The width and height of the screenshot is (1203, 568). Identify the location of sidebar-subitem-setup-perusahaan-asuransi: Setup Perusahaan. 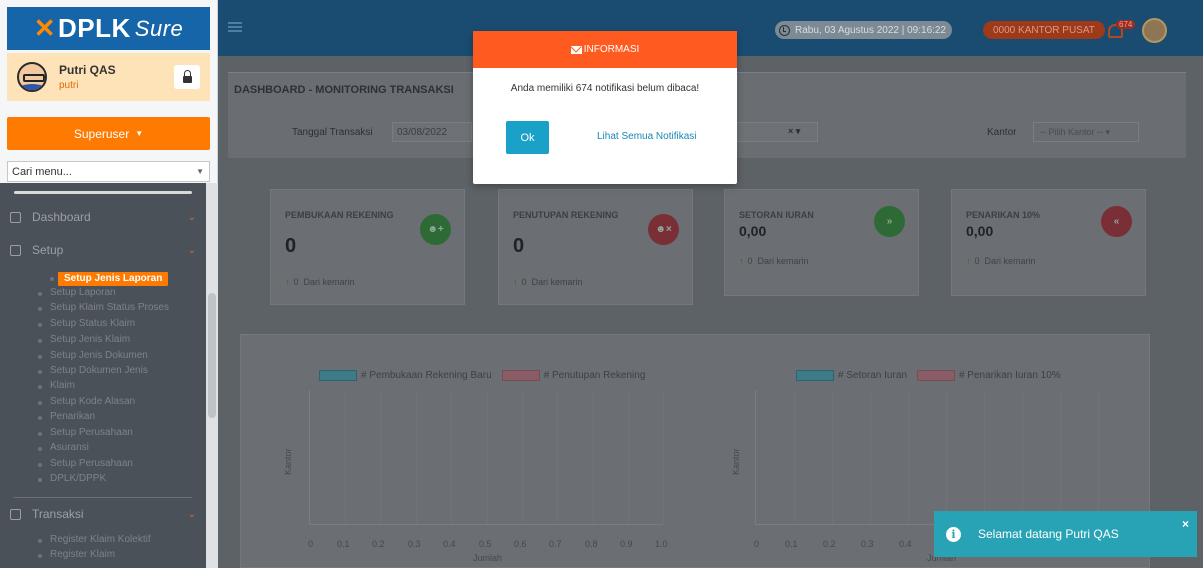
(119, 433).